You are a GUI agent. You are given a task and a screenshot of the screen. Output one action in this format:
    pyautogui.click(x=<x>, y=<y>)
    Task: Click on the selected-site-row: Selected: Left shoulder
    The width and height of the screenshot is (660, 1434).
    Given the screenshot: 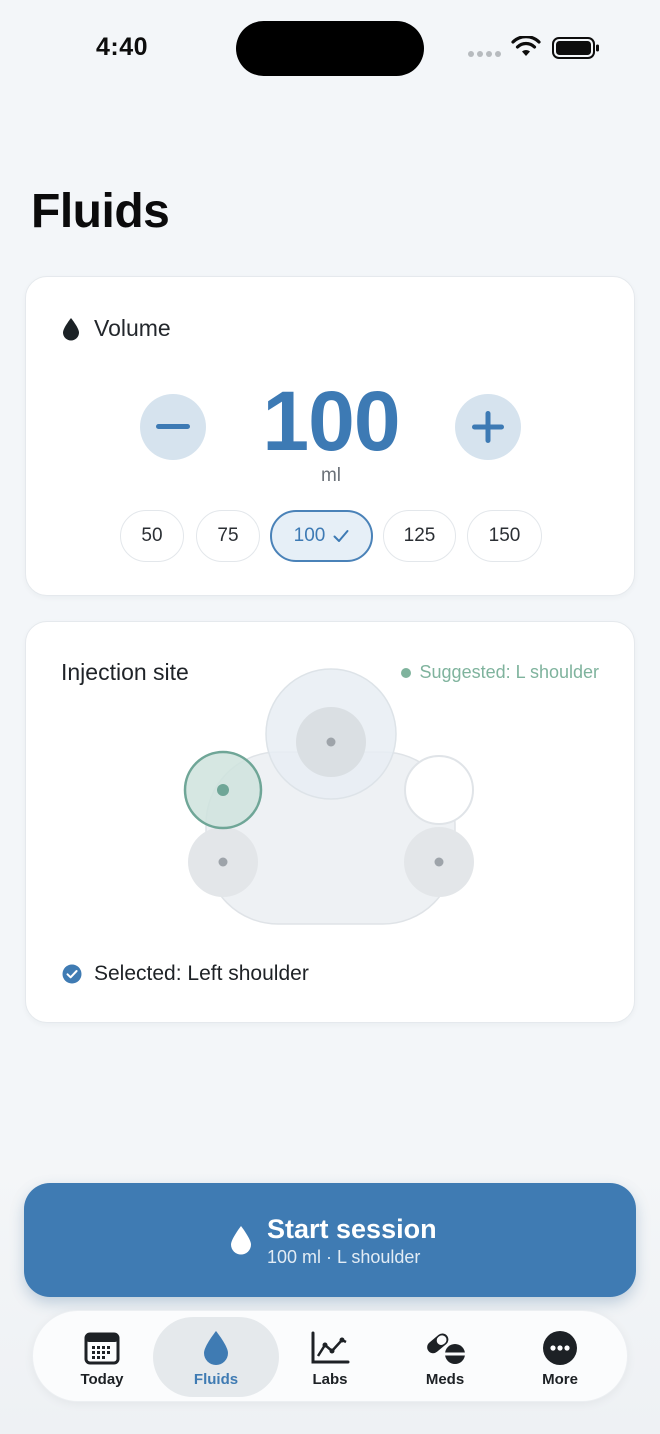 What is the action you would take?
    pyautogui.click(x=185, y=974)
    